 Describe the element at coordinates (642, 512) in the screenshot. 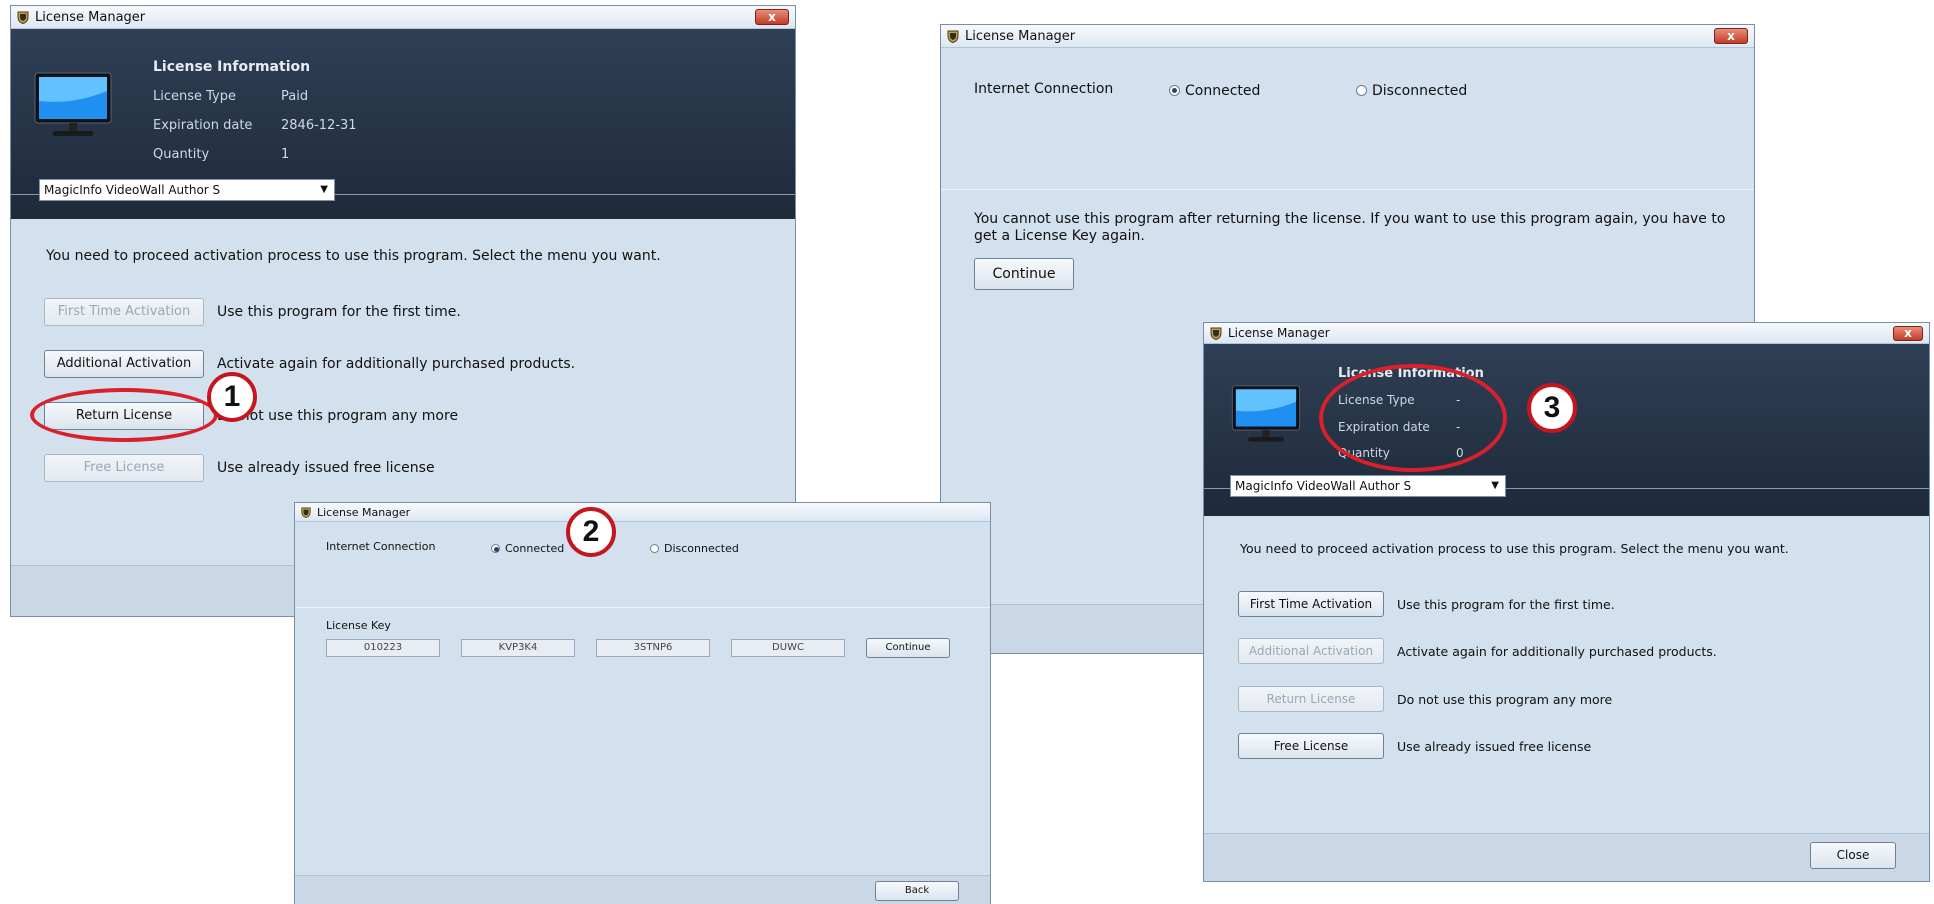

I see `title-bar: License Manager` at that location.